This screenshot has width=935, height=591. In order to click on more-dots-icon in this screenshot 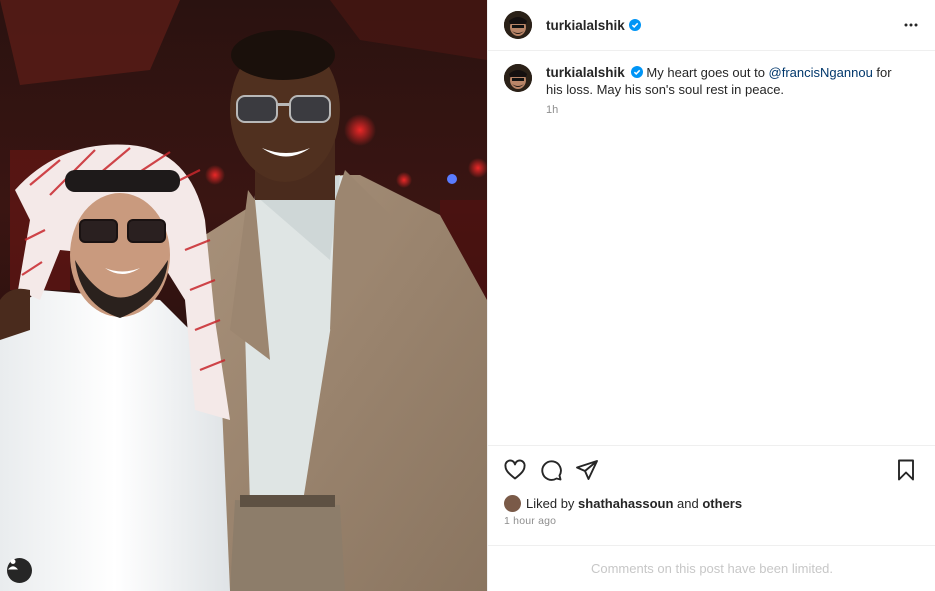, I will do `click(911, 25)`.